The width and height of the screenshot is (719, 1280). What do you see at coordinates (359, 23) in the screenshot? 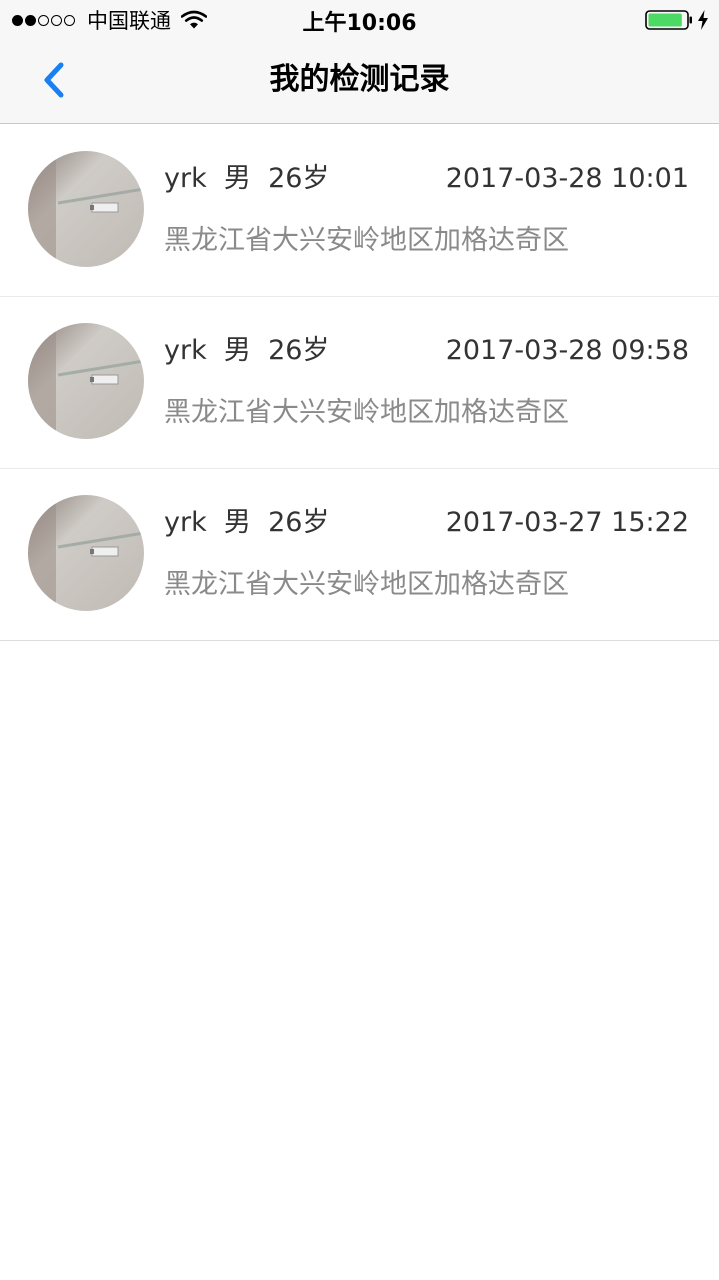
I see `status-time: 上午10:06` at bounding box center [359, 23].